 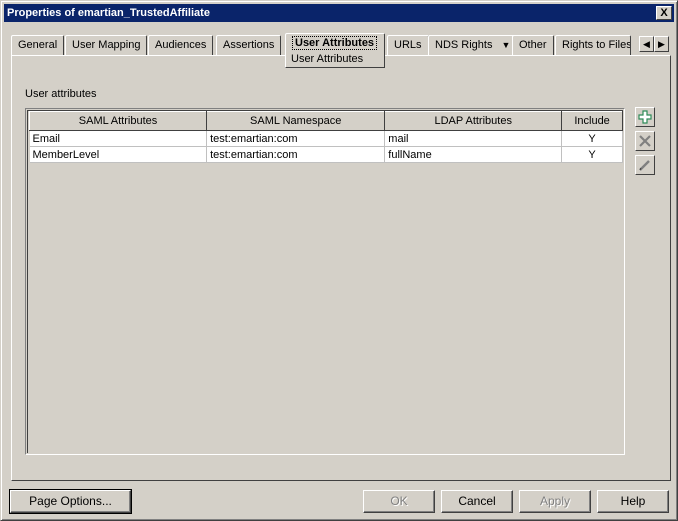 What do you see at coordinates (646, 44) in the screenshot?
I see `scroll-left-icon: ◀` at bounding box center [646, 44].